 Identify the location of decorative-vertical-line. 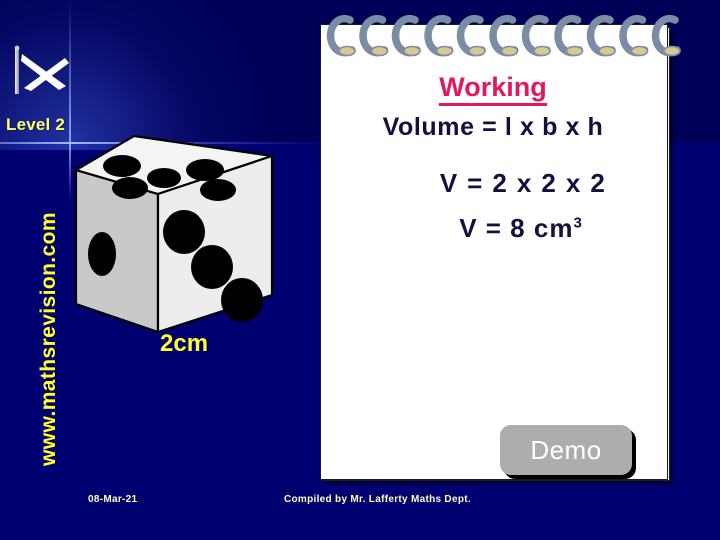
(70, 100).